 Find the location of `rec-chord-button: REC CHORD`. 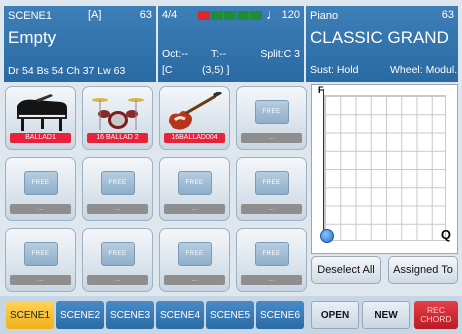

rec-chord-button: REC CHORD is located at coordinates (436, 315).